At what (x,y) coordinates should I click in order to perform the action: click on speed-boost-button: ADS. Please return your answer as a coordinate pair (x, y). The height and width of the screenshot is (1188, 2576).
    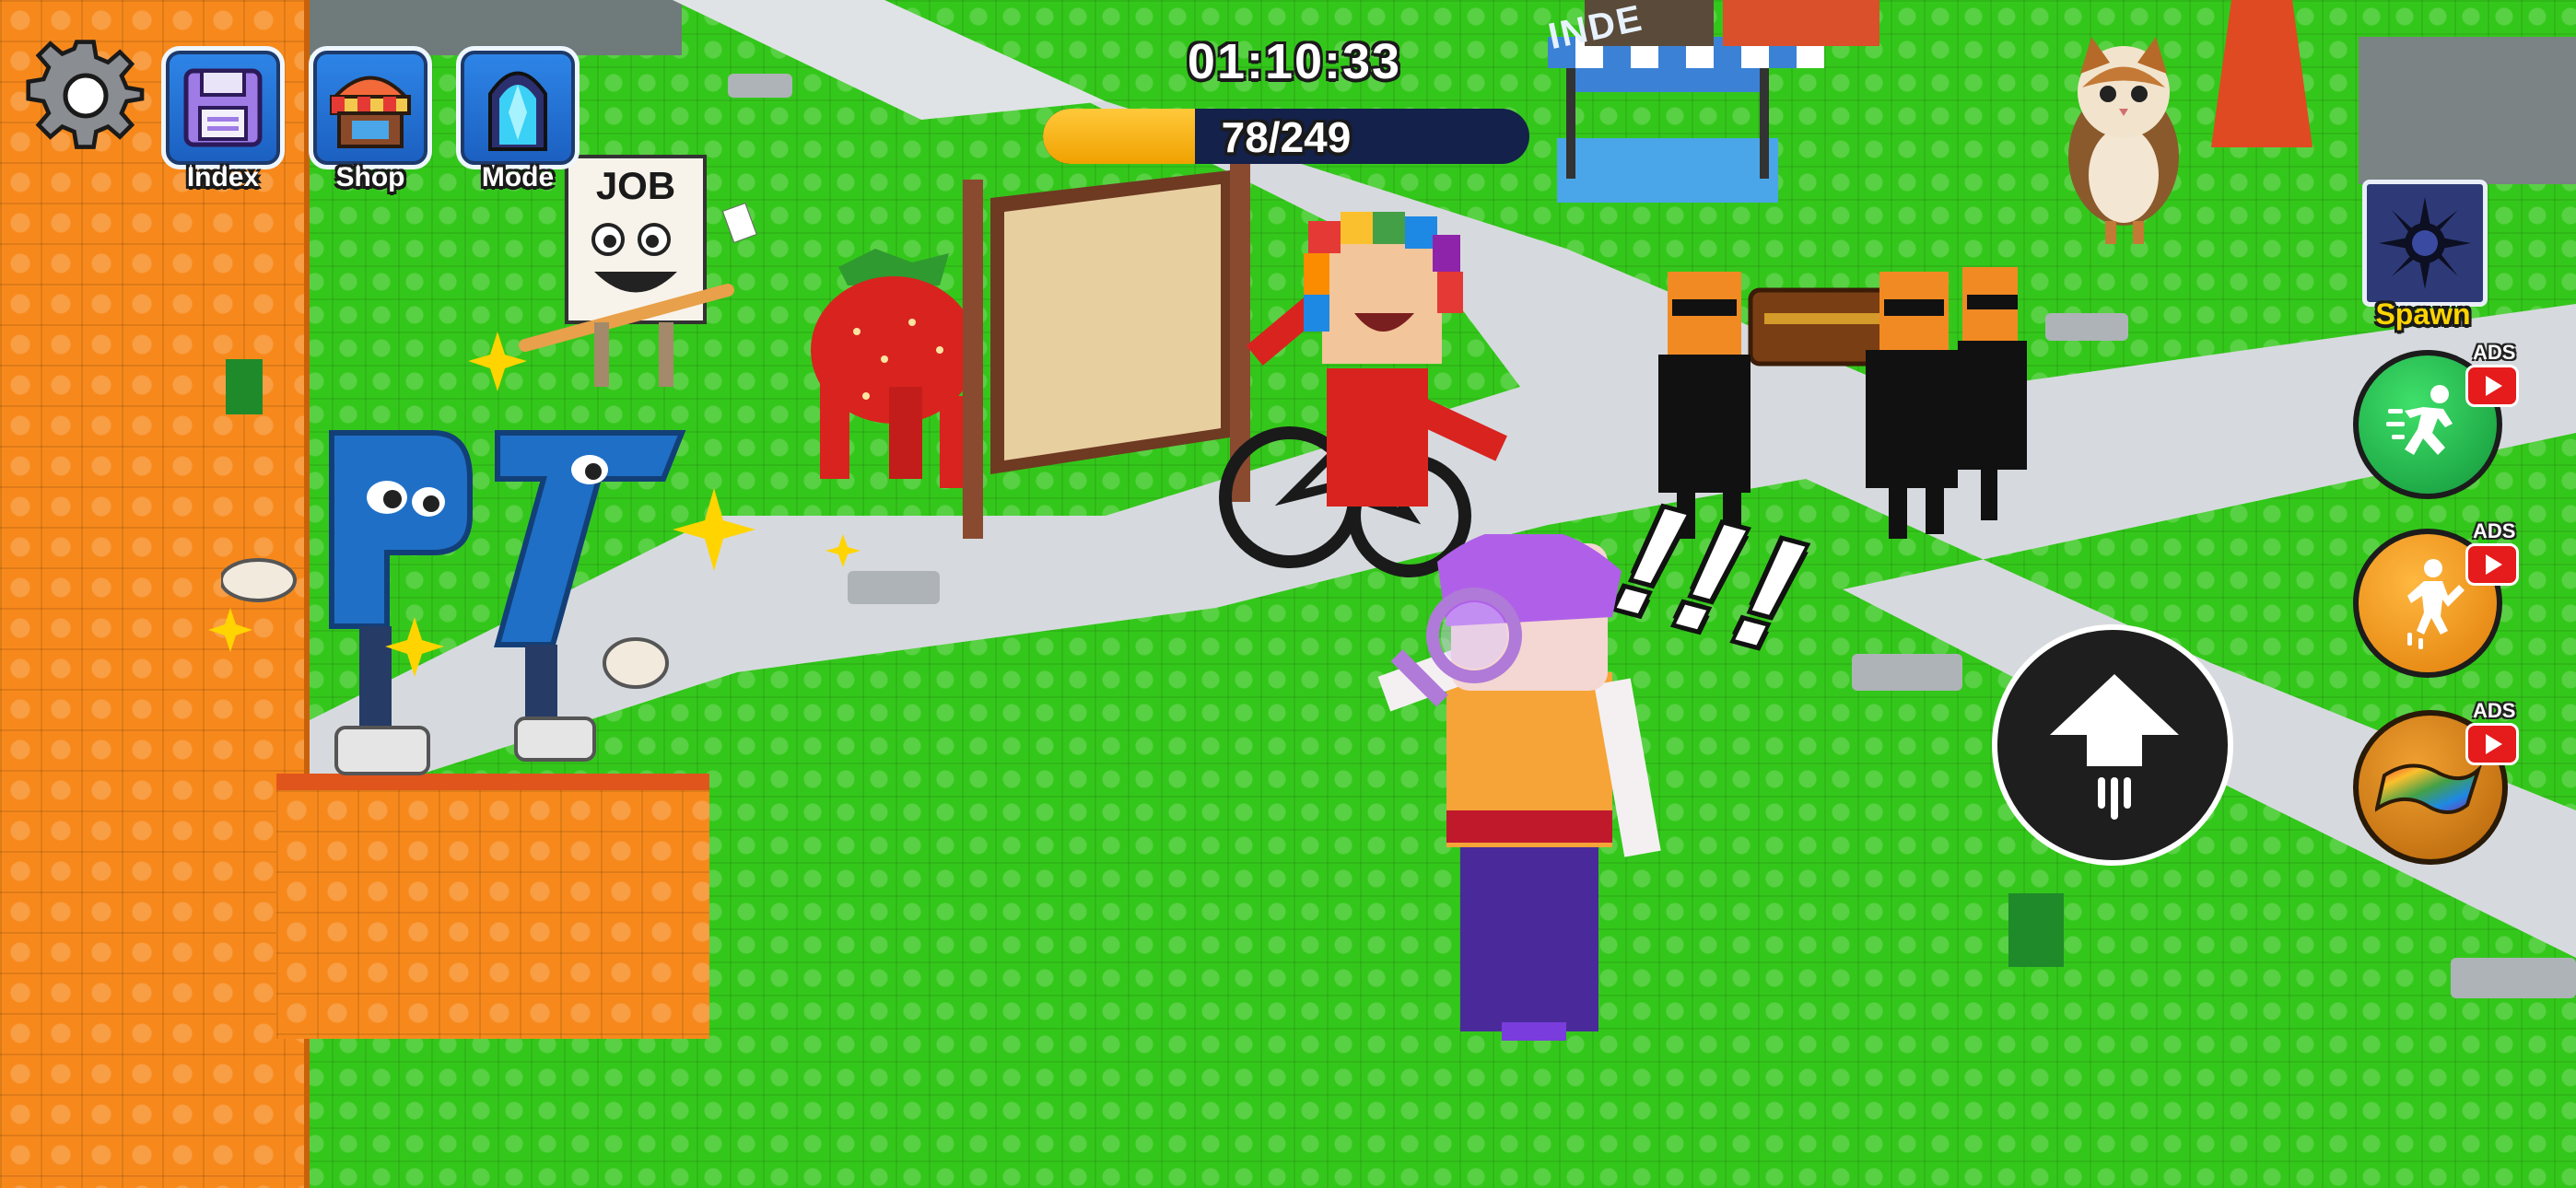
    Looking at the image, I should click on (2440, 420).